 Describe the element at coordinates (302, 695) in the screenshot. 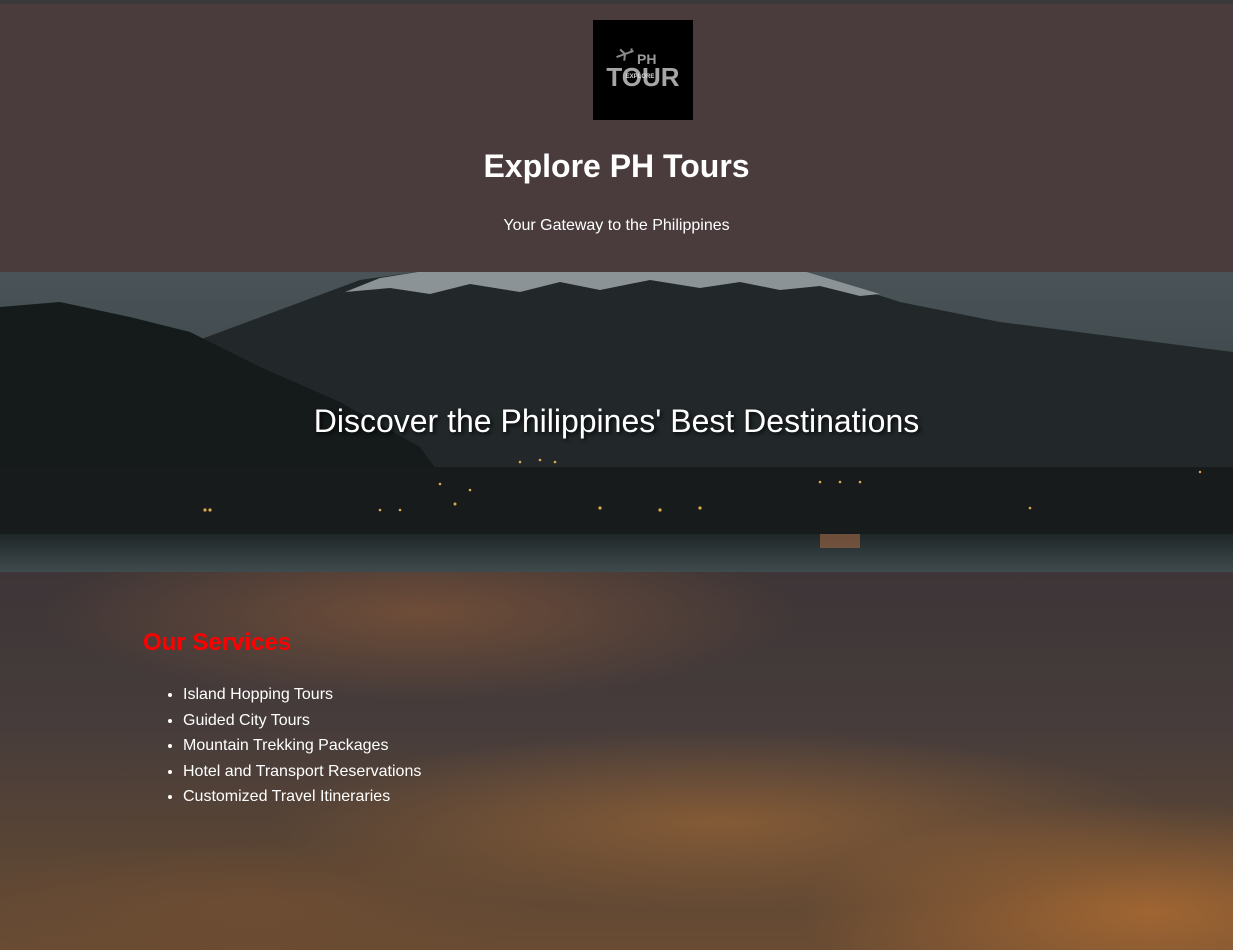

I see `service-item: Island Hopping Tours` at that location.